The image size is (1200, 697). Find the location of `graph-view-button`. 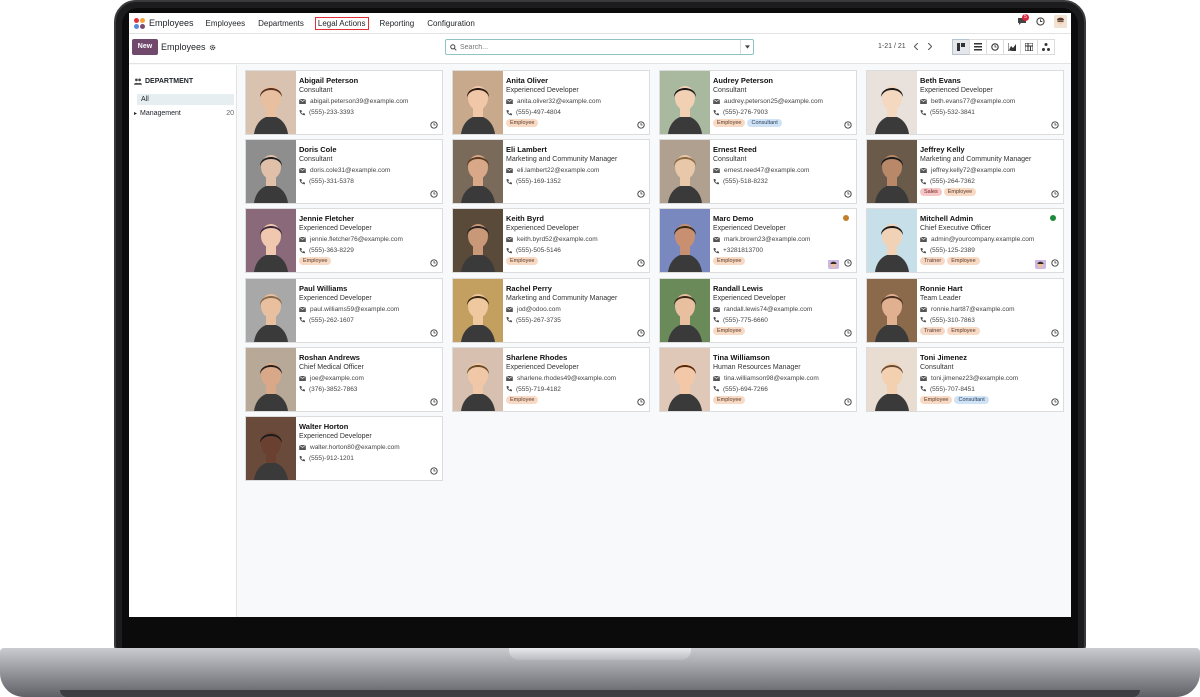

graph-view-button is located at coordinates (1012, 47).